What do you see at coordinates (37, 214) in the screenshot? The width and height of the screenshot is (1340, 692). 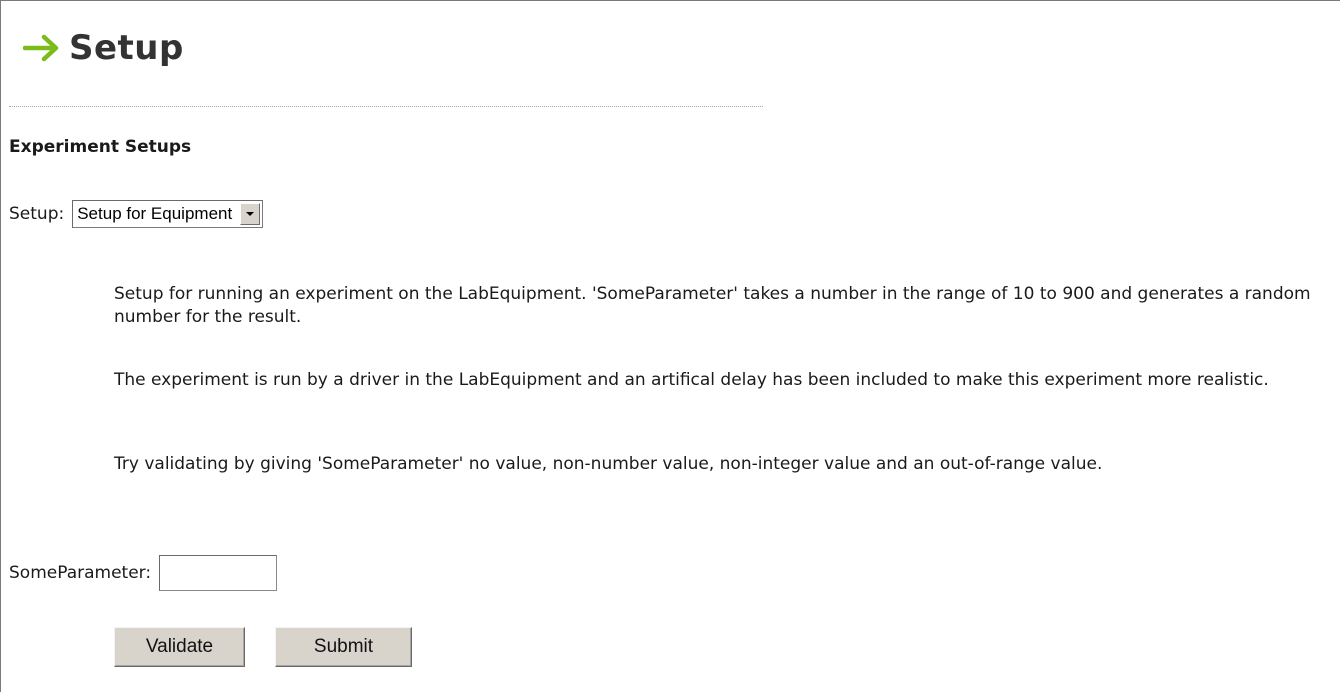 I see `setup-label: Setup:` at bounding box center [37, 214].